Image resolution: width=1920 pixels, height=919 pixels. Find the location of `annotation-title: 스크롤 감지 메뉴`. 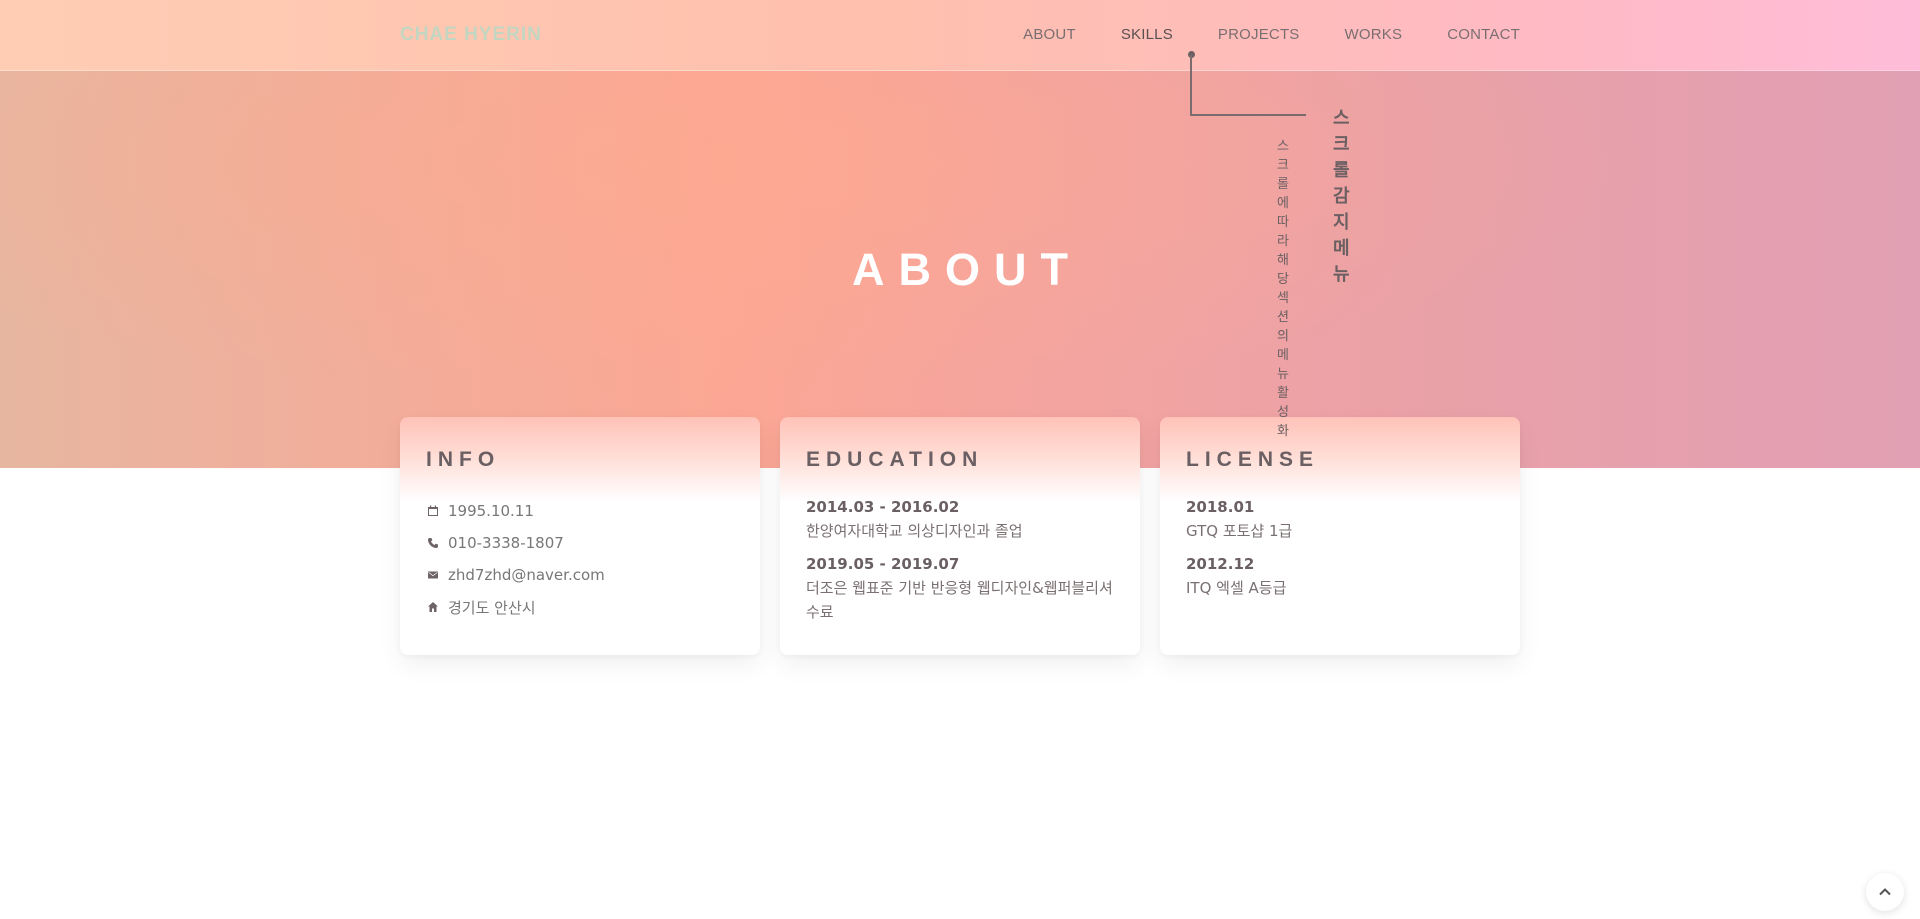

annotation-title: 스크롤 감지 메뉴 is located at coordinates (1341, 196).